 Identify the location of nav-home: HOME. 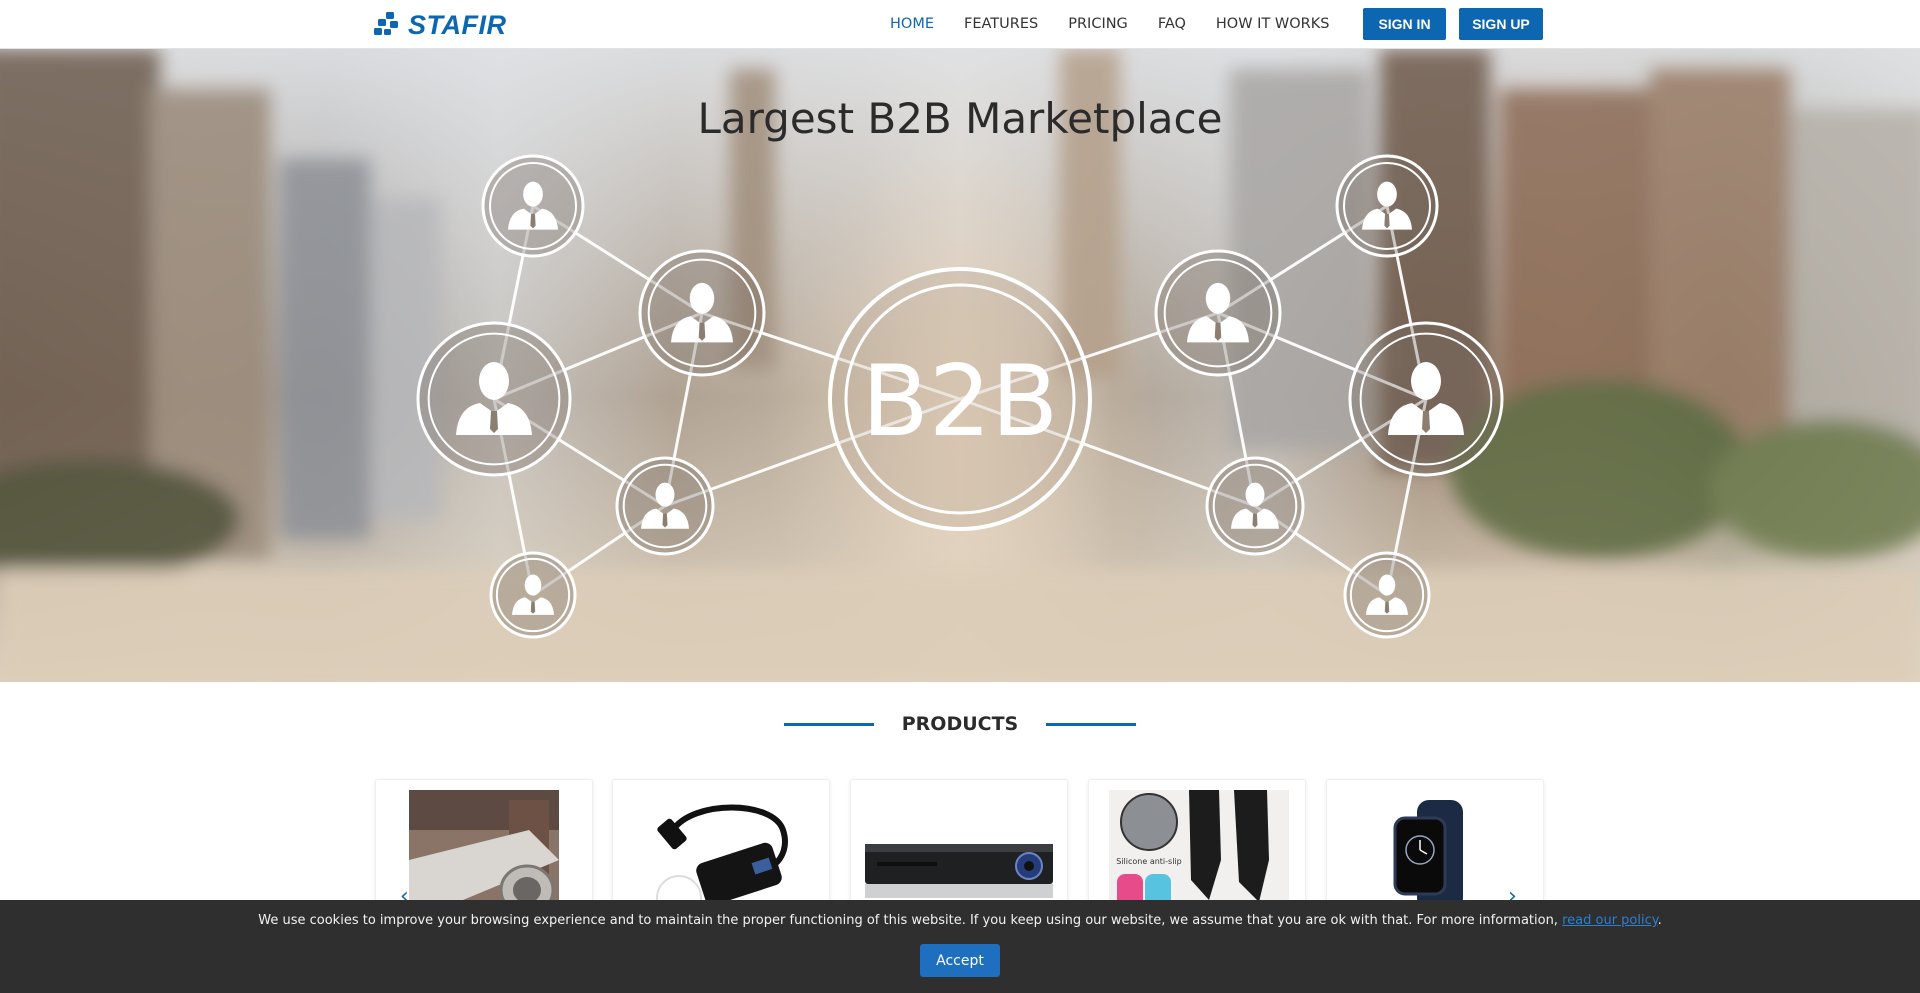
(912, 24).